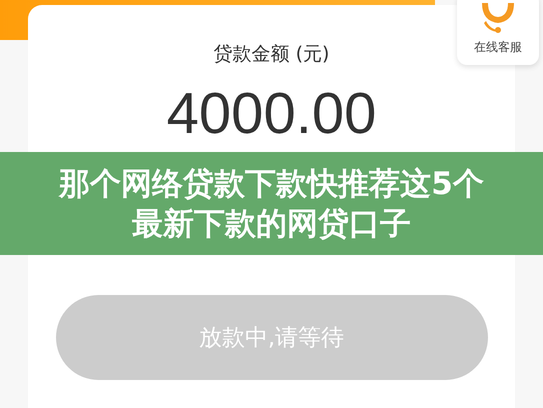 The width and height of the screenshot is (543, 408). Describe the element at coordinates (271, 114) in the screenshot. I see `loan-amount: 4000.00` at that location.